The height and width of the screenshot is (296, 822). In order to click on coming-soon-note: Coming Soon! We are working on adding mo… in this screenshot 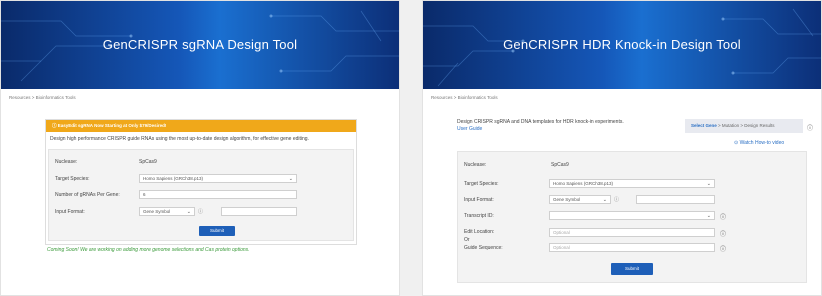, I will do `click(148, 250)`.